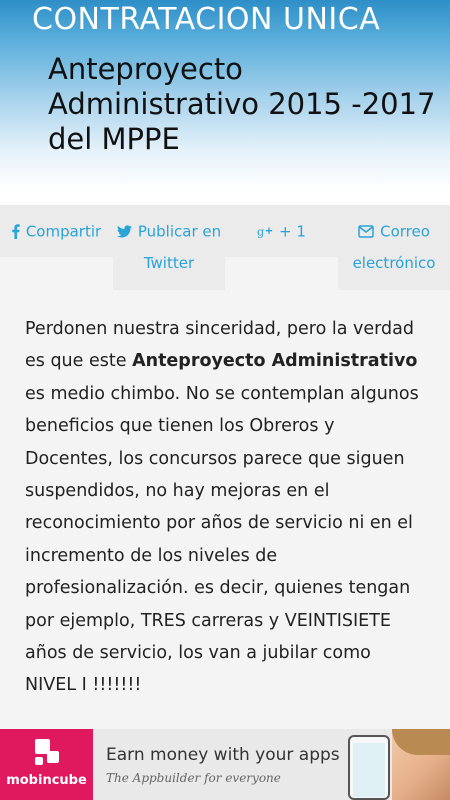 The width and height of the screenshot is (450, 800). I want to click on phone-image, so click(369, 767).